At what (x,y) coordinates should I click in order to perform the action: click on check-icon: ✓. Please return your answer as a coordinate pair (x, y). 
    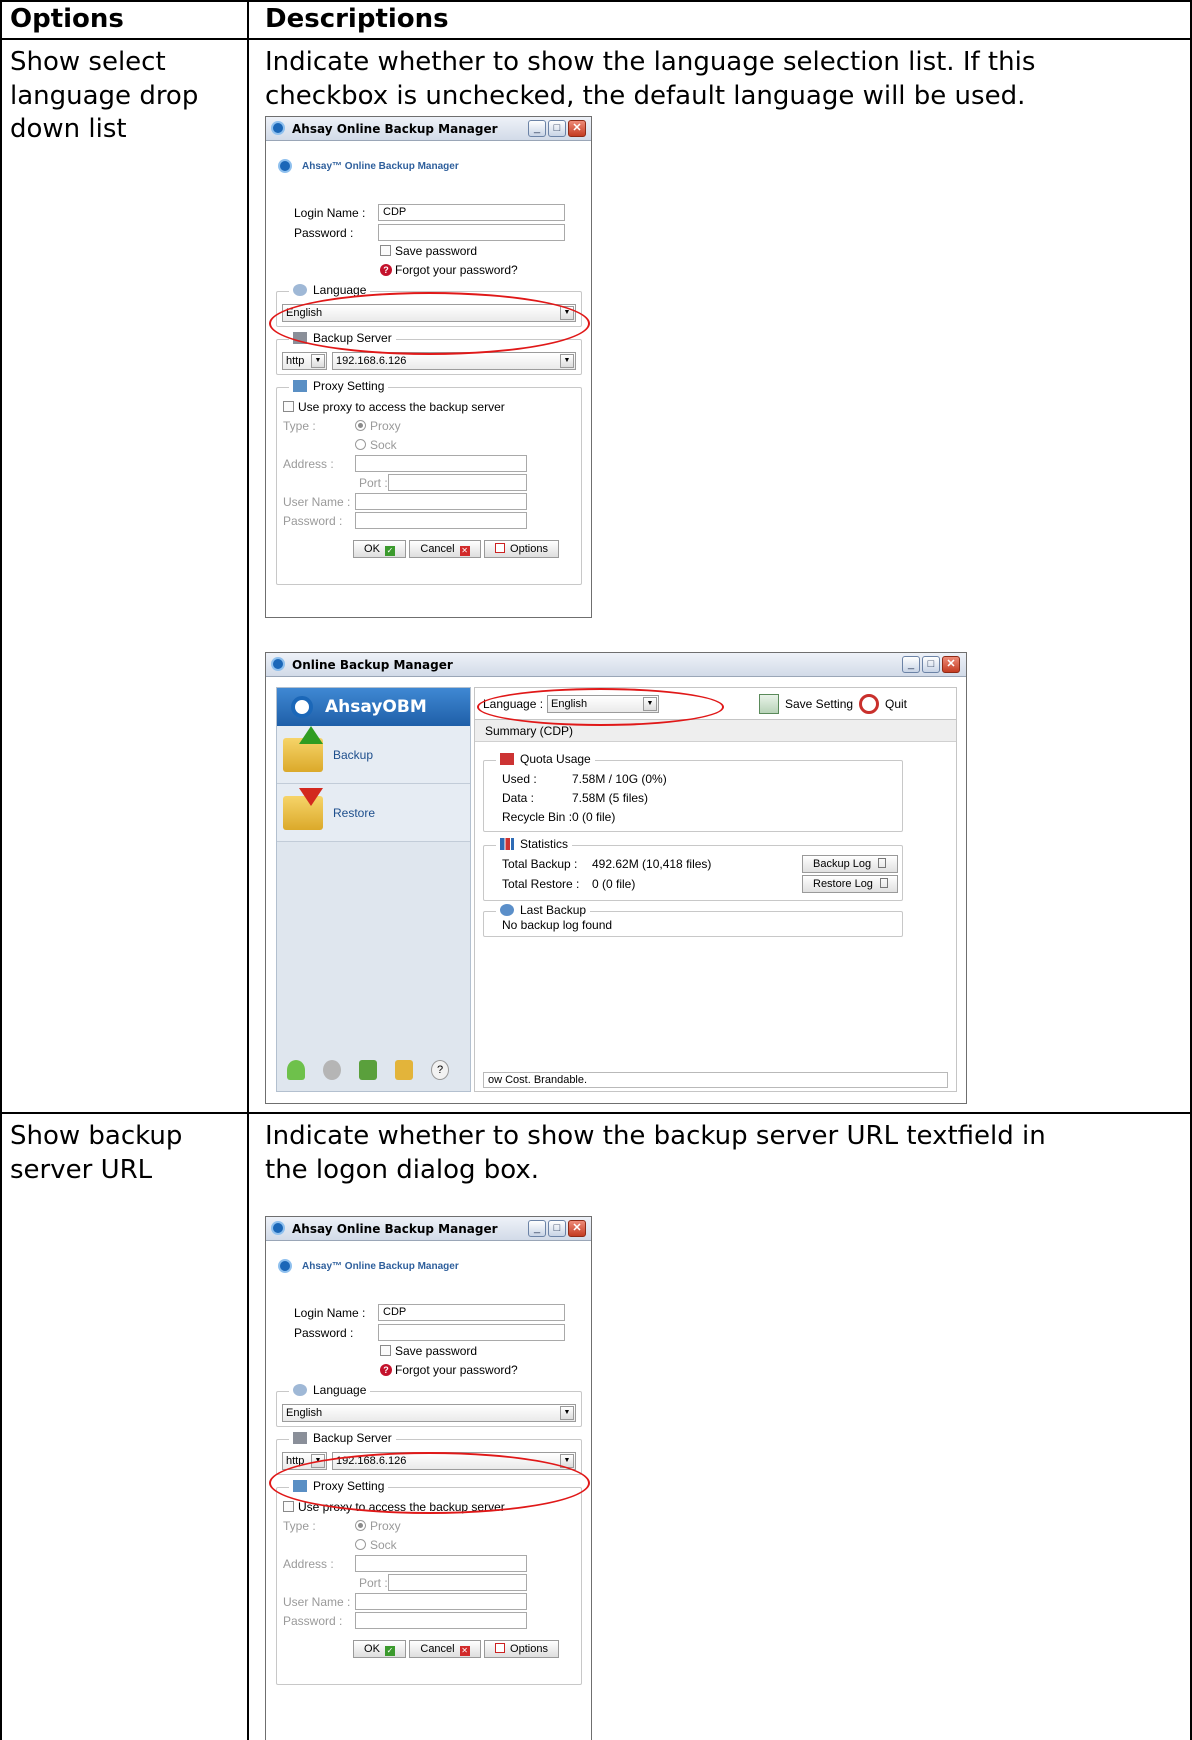
    Looking at the image, I should click on (389, 1651).